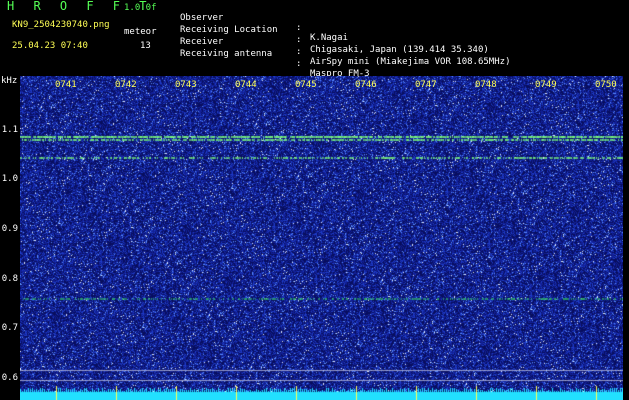 Image resolution: width=629 pixels, height=400 pixels. I want to click on datetime: 25.04.23 07:40, so click(50, 46).